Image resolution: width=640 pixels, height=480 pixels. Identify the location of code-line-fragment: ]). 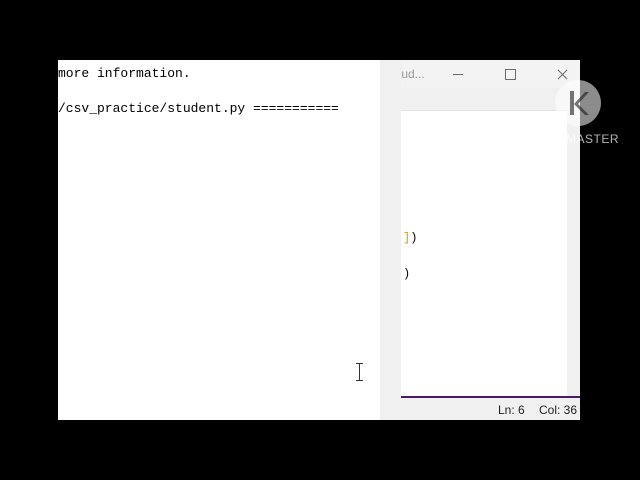
(410, 238).